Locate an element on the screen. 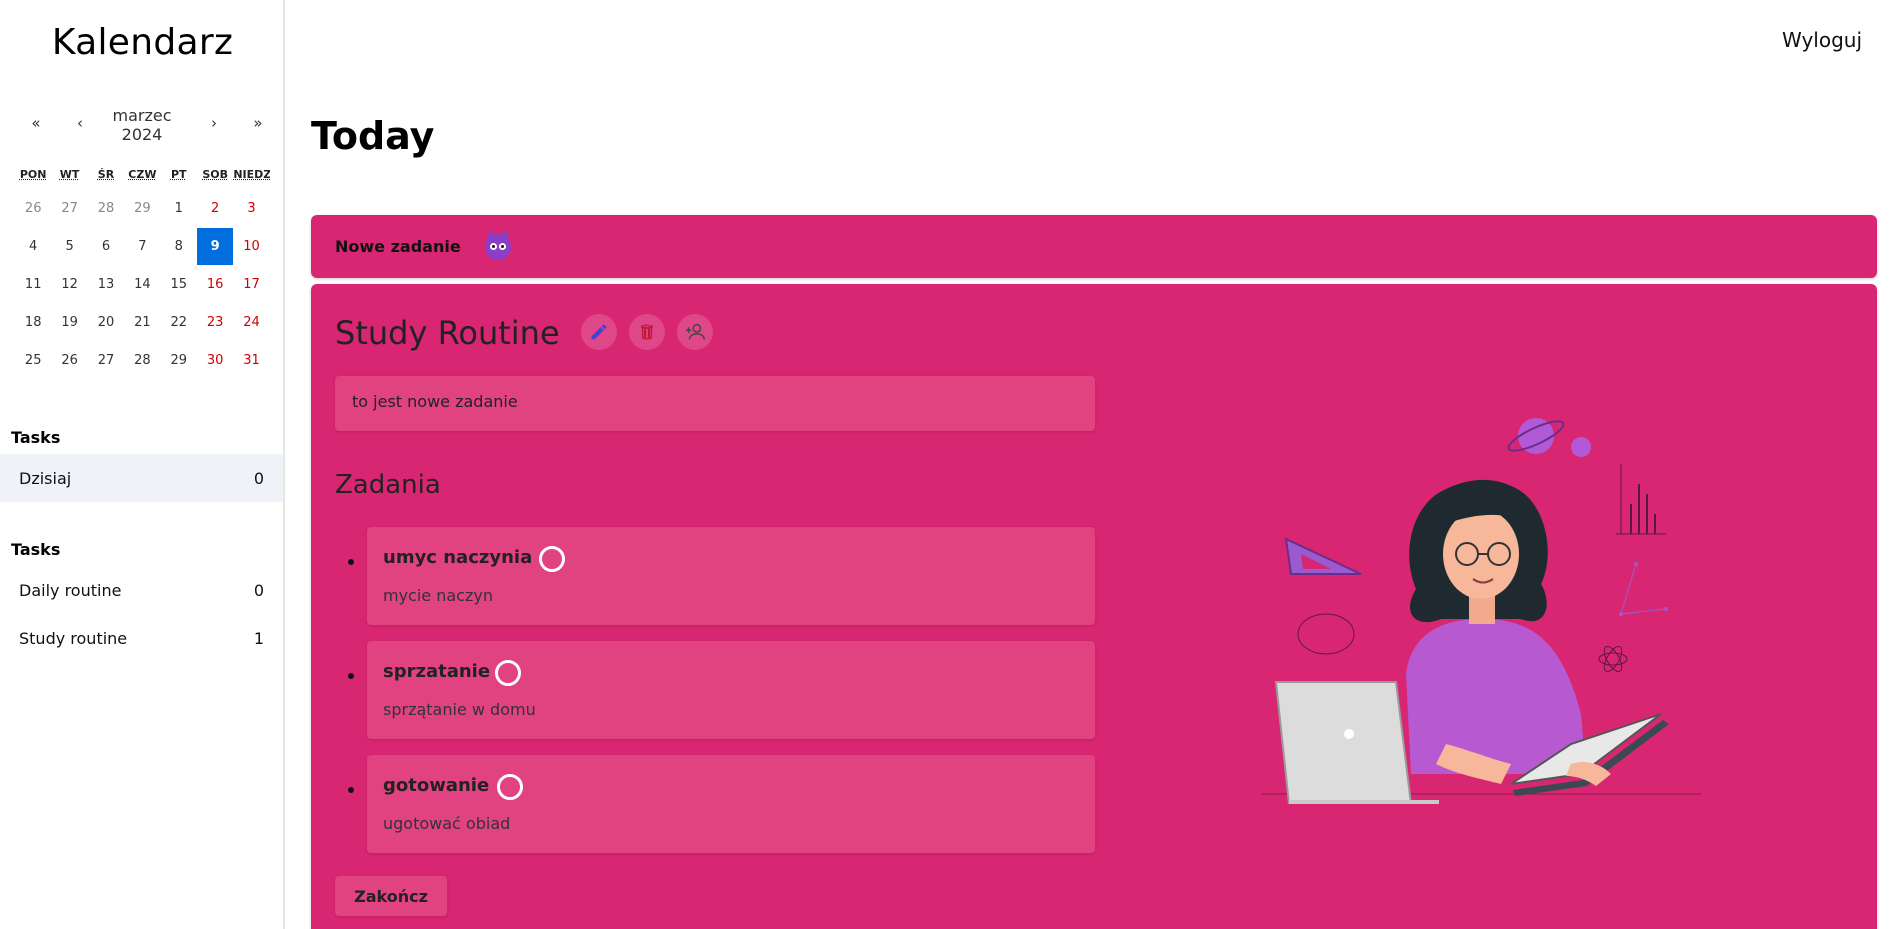 The height and width of the screenshot is (929, 1896). finish-button: Zakończ is located at coordinates (391, 896).